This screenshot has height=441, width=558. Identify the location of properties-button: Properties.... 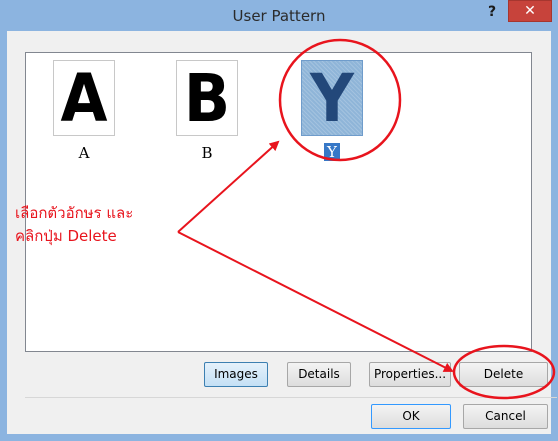
(410, 374).